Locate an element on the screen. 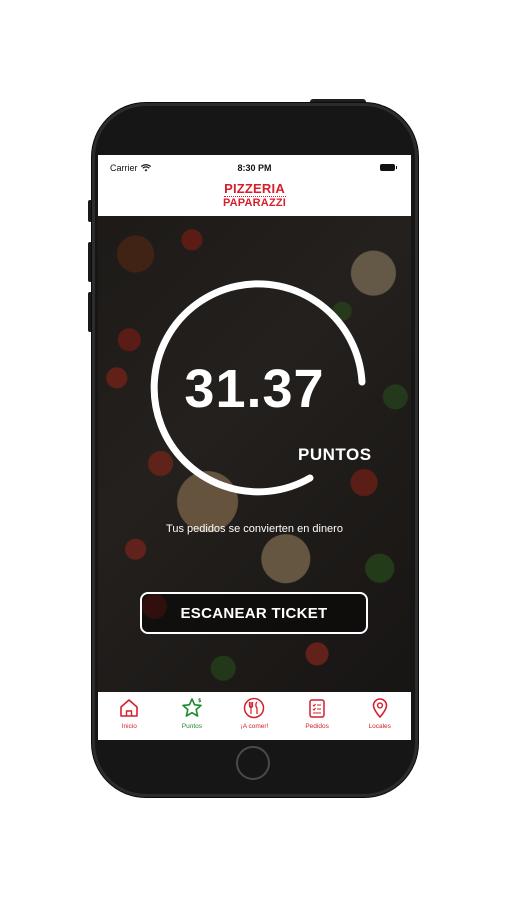  tab-puntos: $ Puntos is located at coordinates (192, 716).